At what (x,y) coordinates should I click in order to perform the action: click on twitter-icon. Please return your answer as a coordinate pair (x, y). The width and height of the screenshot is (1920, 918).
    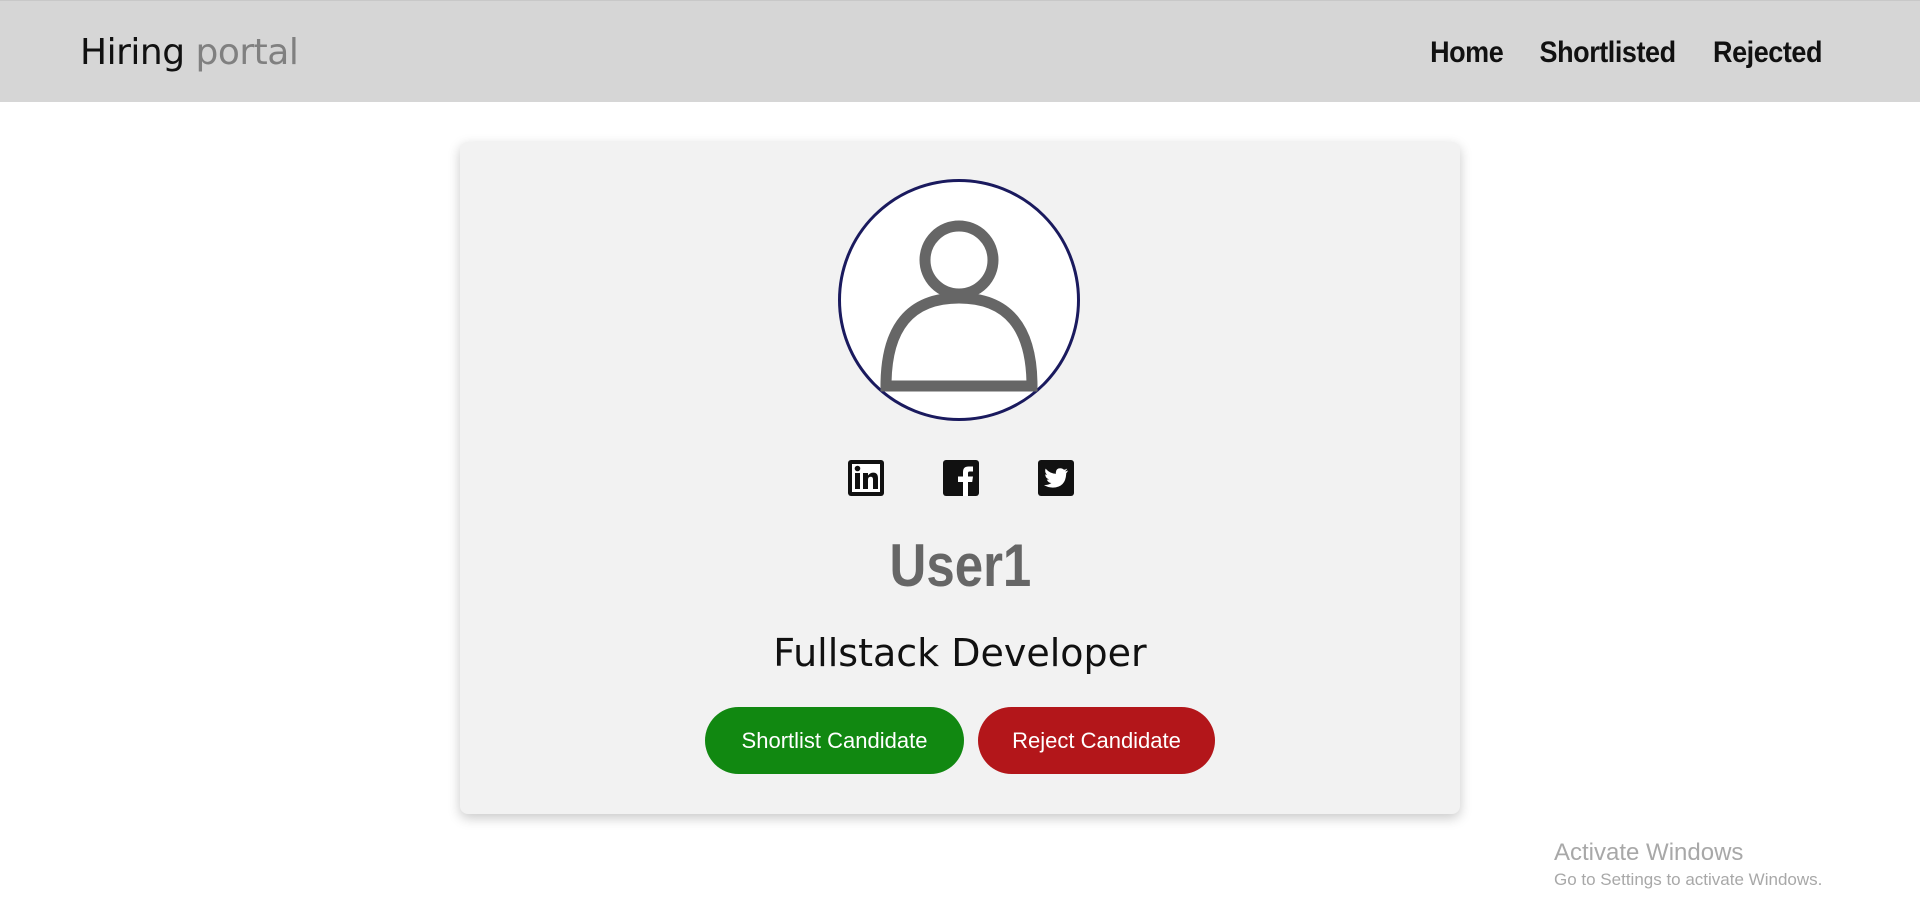
    Looking at the image, I should click on (1056, 478).